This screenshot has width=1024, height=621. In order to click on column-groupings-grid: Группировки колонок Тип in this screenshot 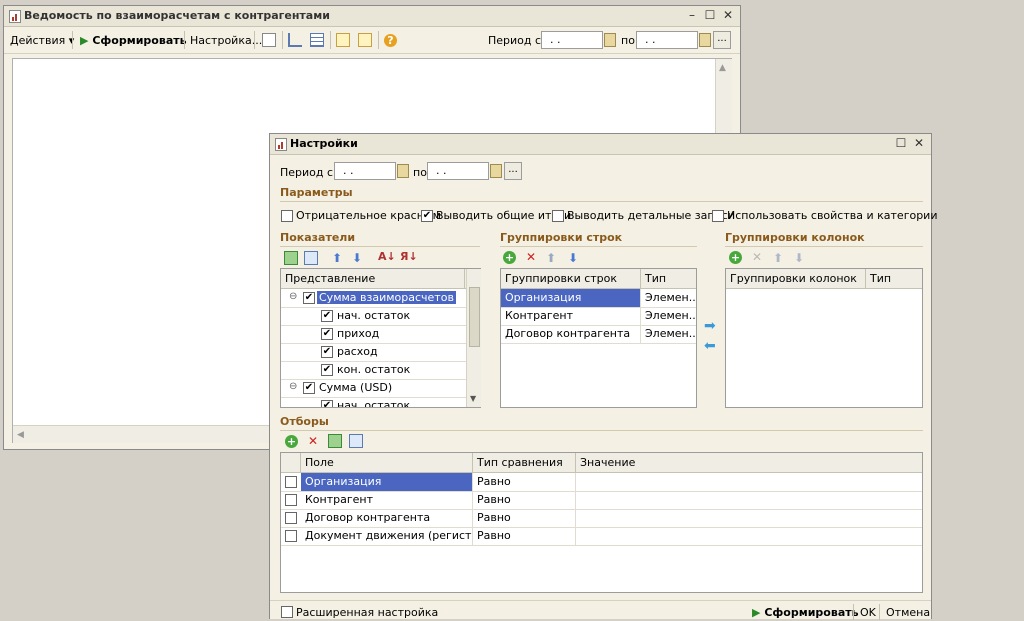, I will do `click(824, 338)`.